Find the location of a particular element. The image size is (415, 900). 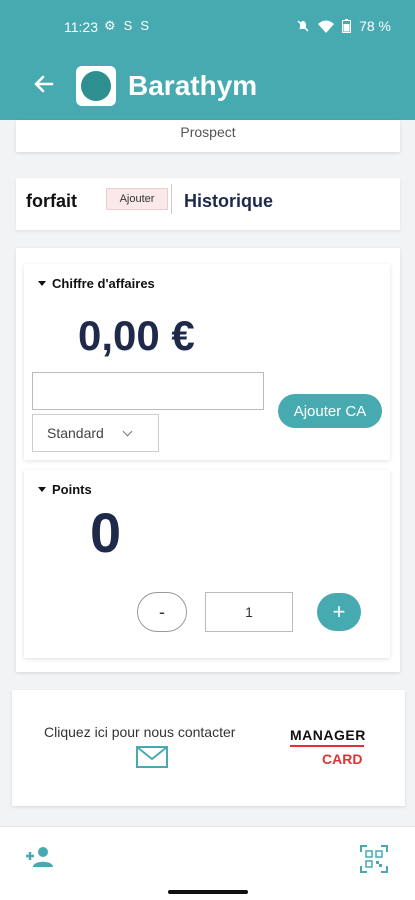

revenue-type-select: Standard is located at coordinates (95, 433).